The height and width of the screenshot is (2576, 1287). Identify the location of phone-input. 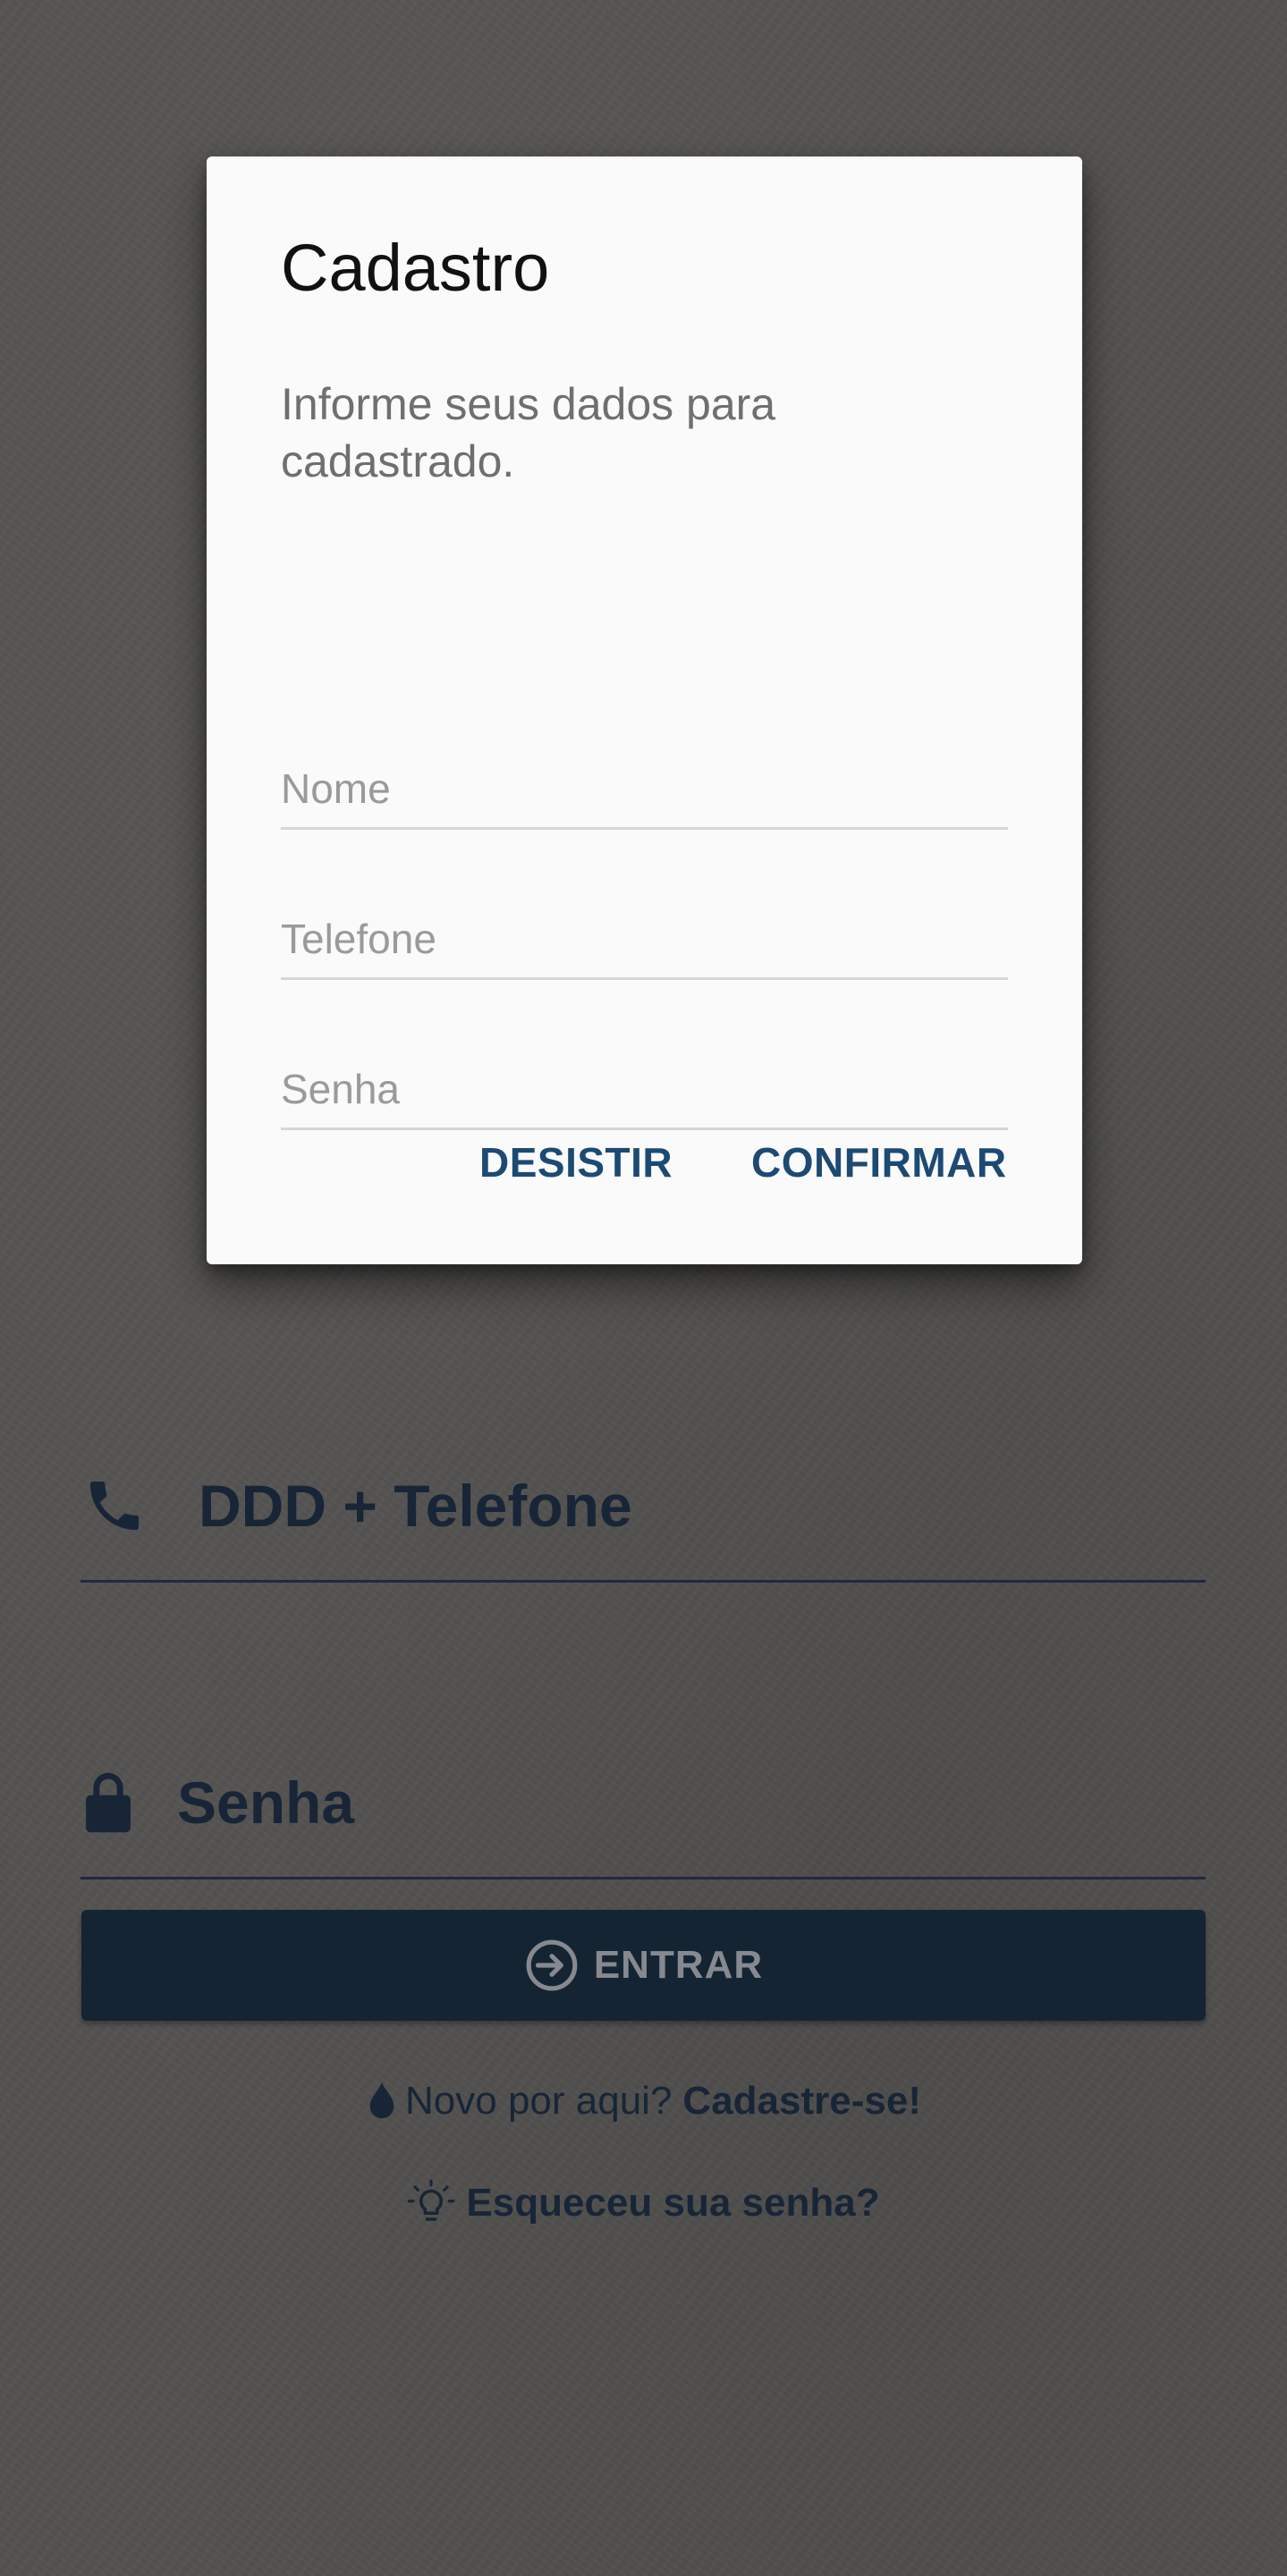
(644, 942).